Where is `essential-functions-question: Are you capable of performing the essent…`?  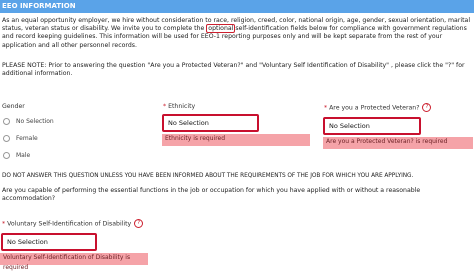 essential-functions-question: Are you capable of performing the essent… is located at coordinates (211, 195).